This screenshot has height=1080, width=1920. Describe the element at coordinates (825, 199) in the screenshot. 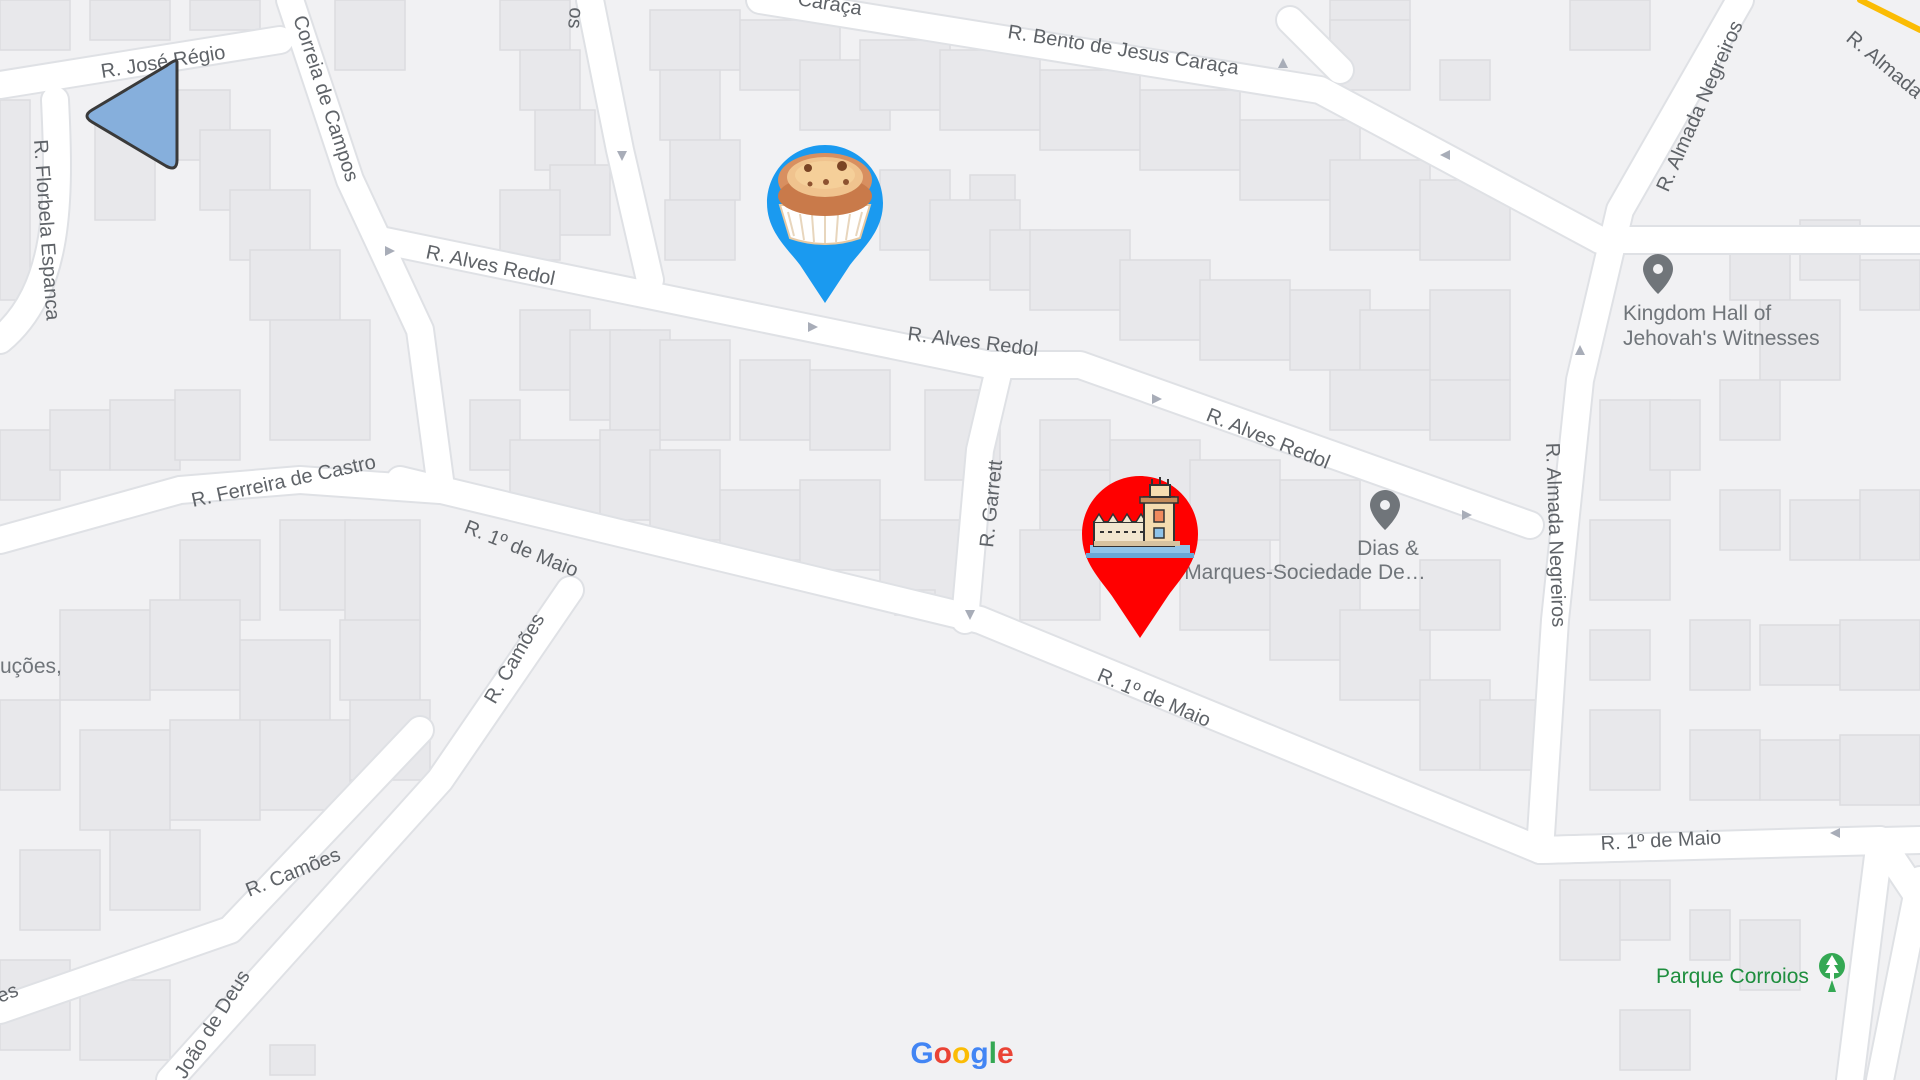

I see `pastel-de-nata-icon` at that location.